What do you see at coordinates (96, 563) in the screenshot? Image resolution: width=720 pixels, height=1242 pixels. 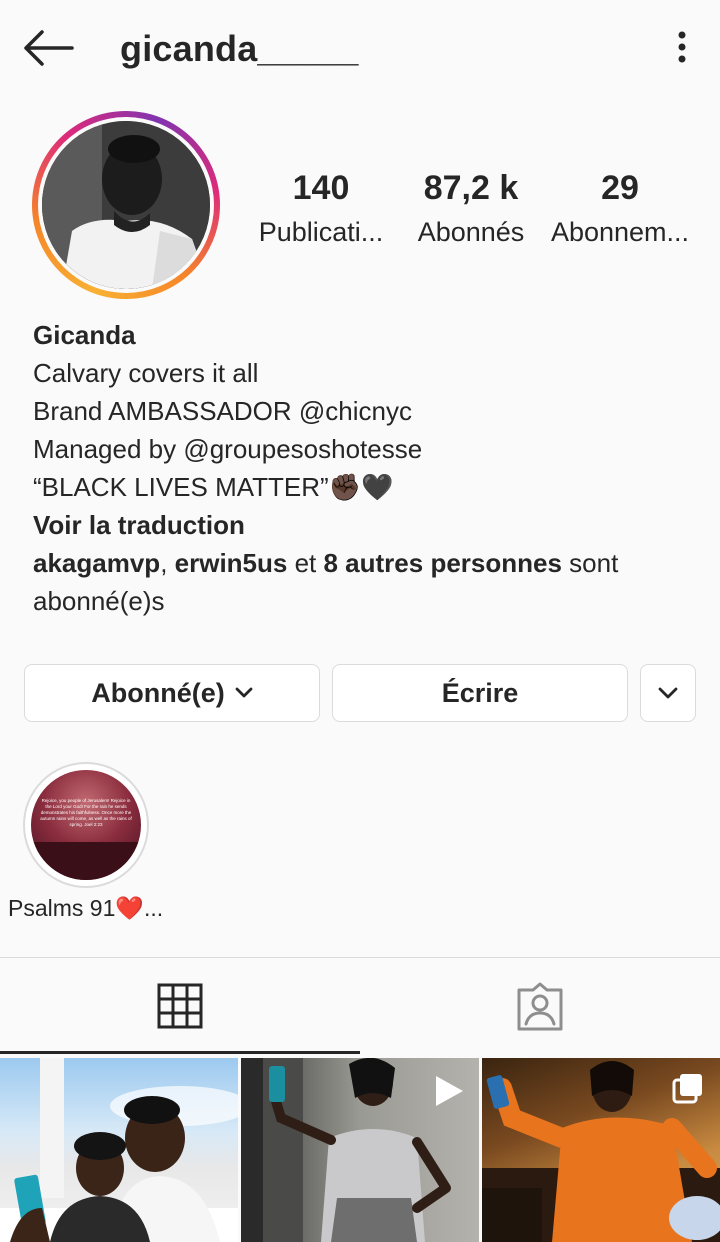 I see `follower-user-1: akagamvp` at bounding box center [96, 563].